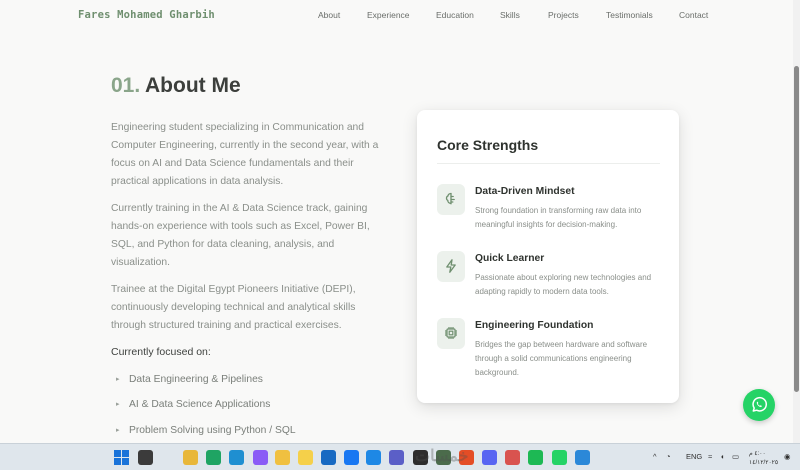 The height and width of the screenshot is (470, 800). What do you see at coordinates (451, 333) in the screenshot?
I see `chip-icon` at bounding box center [451, 333].